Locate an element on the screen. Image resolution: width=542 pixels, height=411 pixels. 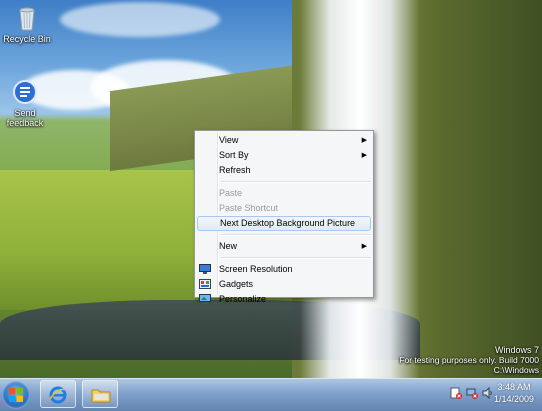
menu-item-paste-shortcut: Paste Shortcut is located at coordinates (249, 208).